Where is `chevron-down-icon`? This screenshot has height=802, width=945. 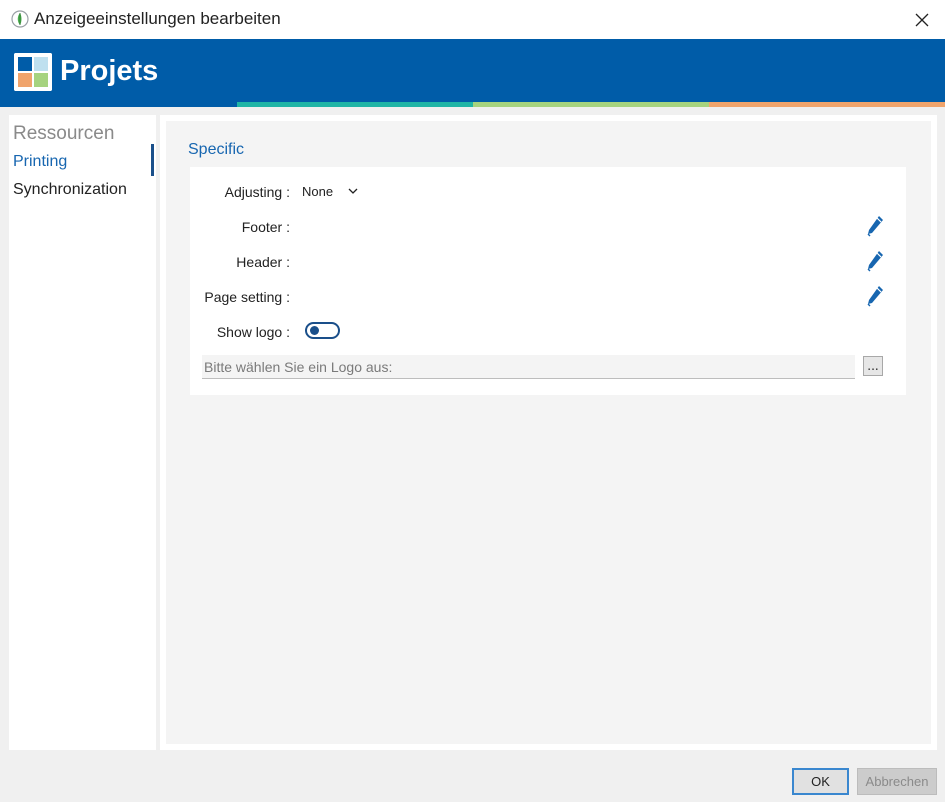 chevron-down-icon is located at coordinates (353, 191).